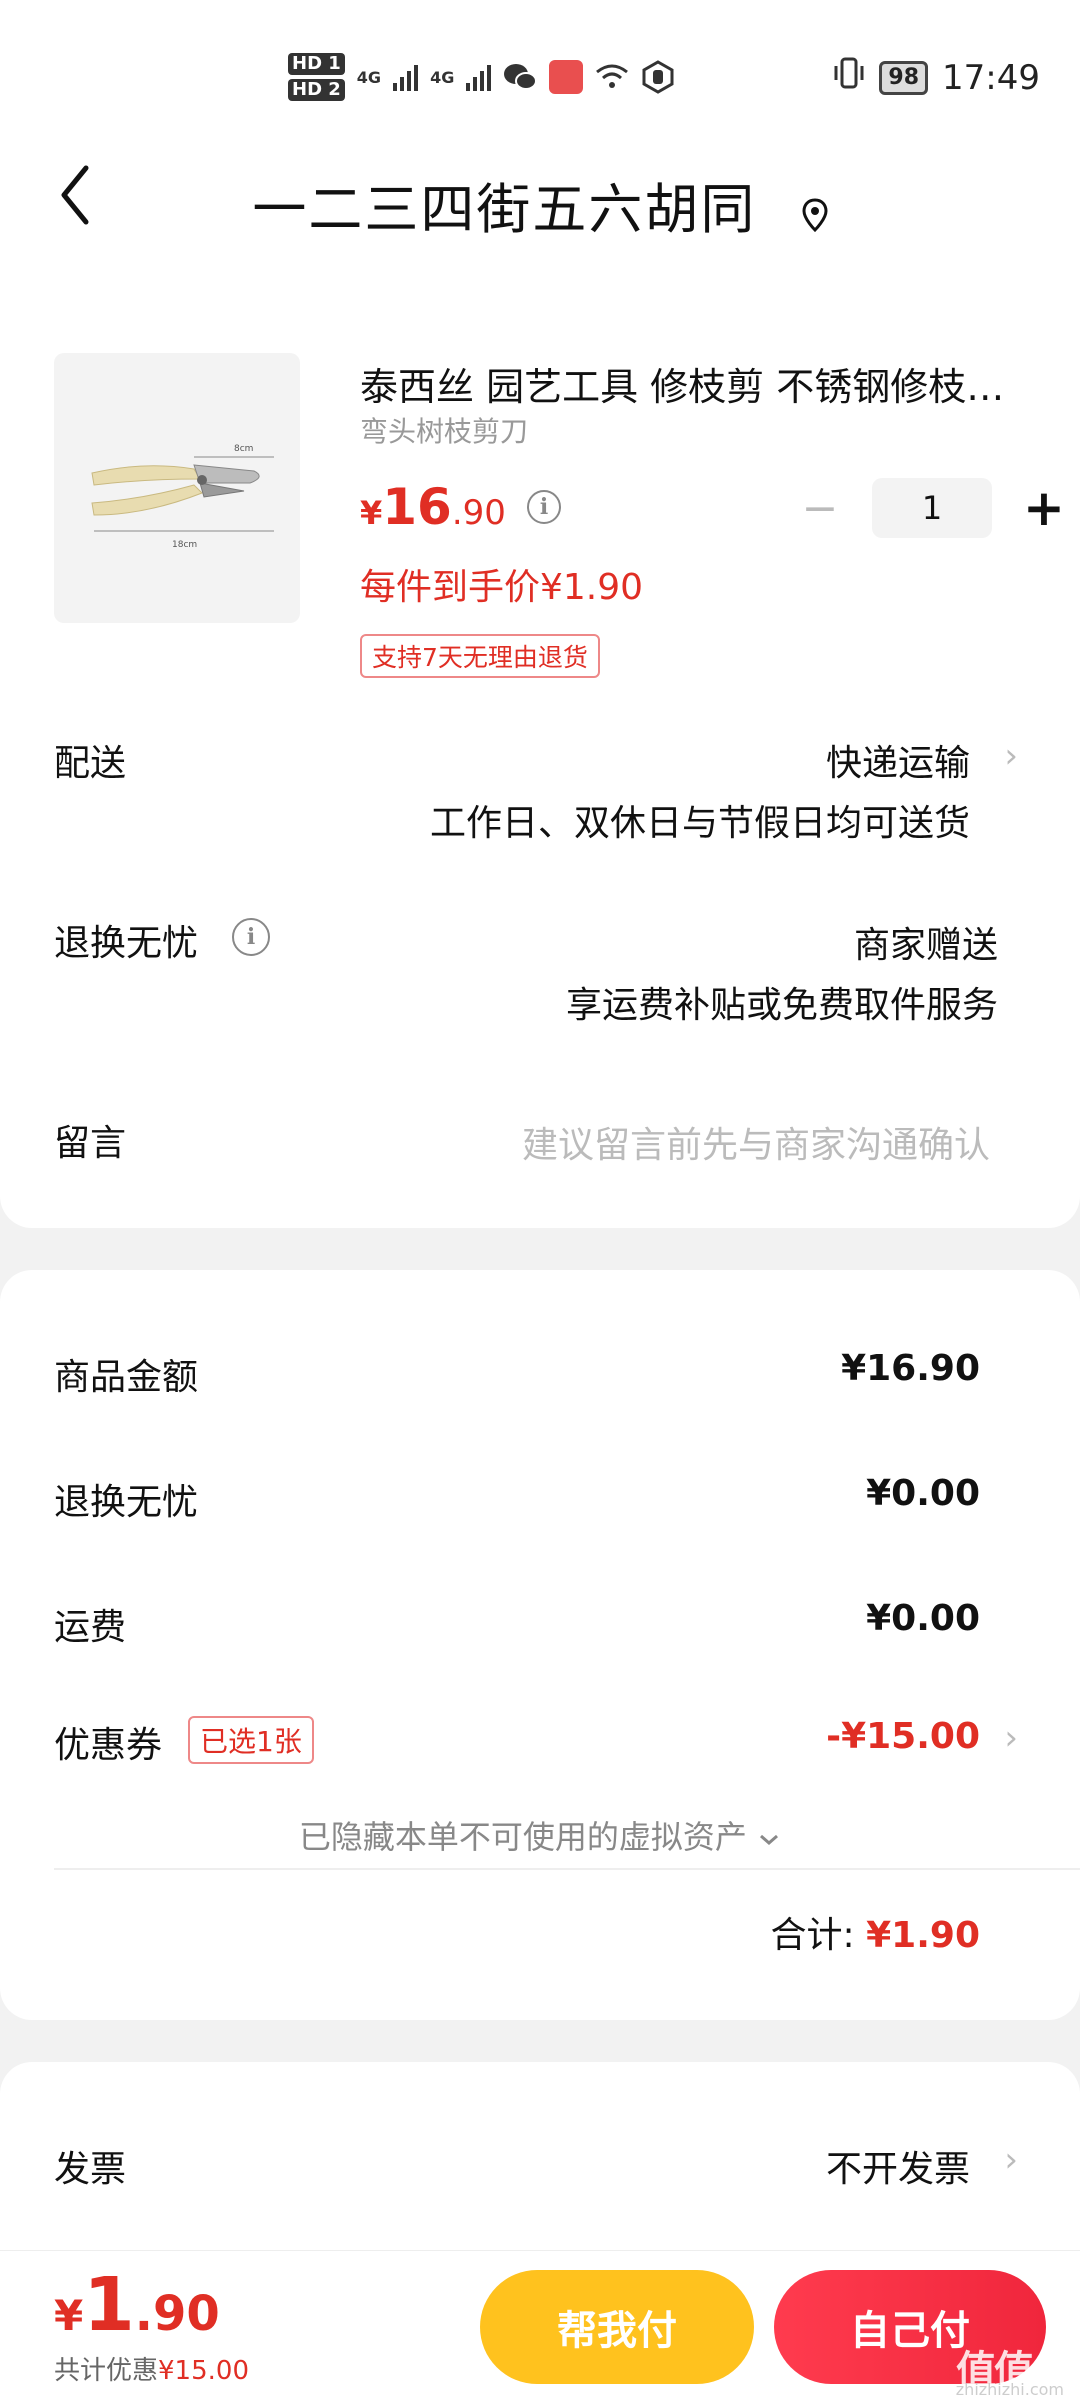 Image resolution: width=1080 pixels, height=2401 pixels. Describe the element at coordinates (369, 77) in the screenshot. I see `network-type-1: 4G` at that location.